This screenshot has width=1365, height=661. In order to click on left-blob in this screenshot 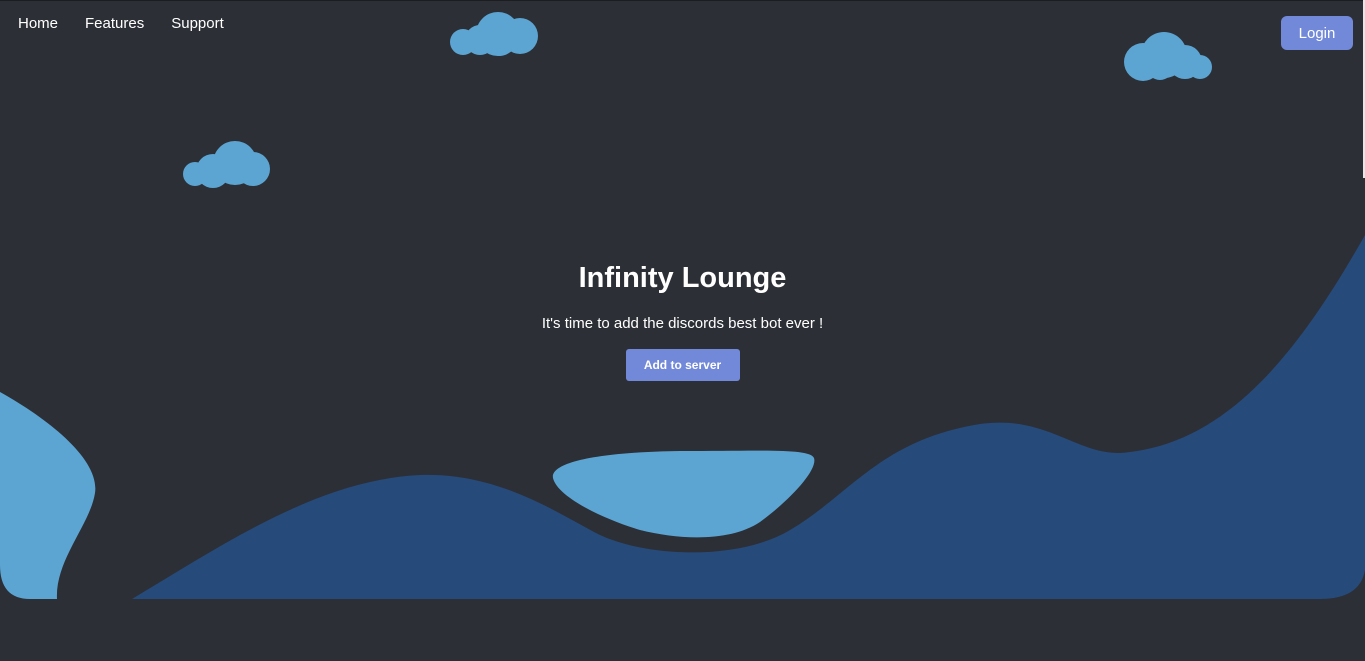, I will do `click(48, 495)`.